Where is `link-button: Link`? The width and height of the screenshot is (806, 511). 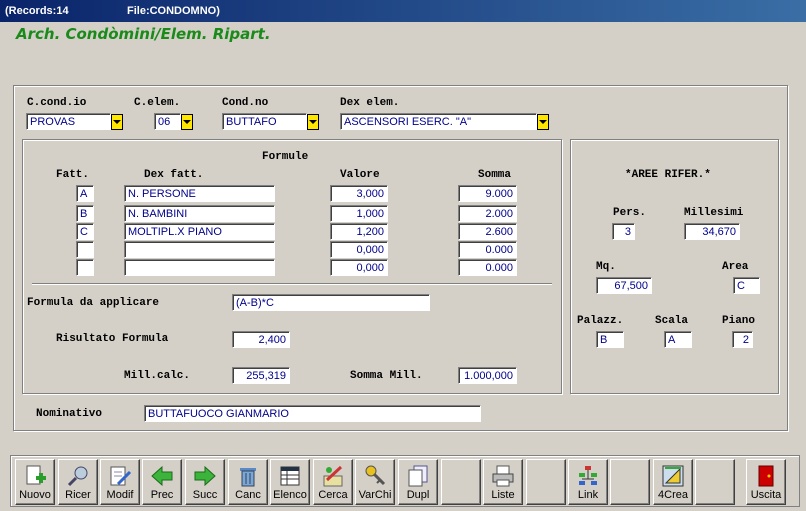
link-button: Link is located at coordinates (588, 482).